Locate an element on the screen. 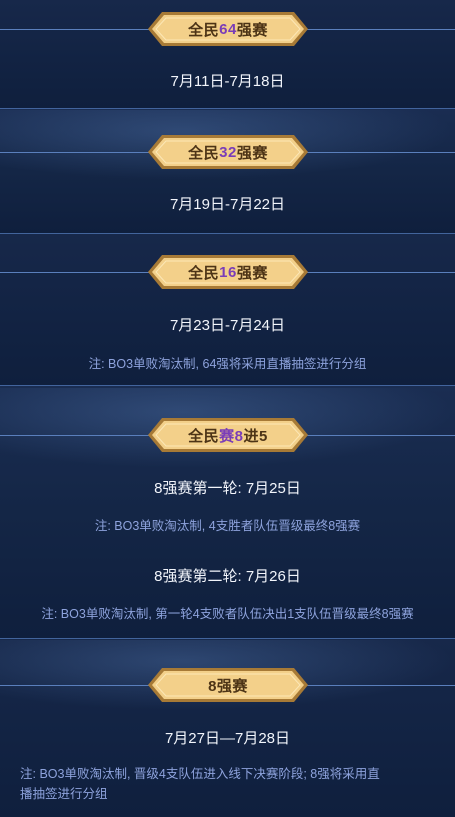 The width and height of the screenshot is (455, 817). stage-badge-final8: 8强赛 is located at coordinates (228, 685).